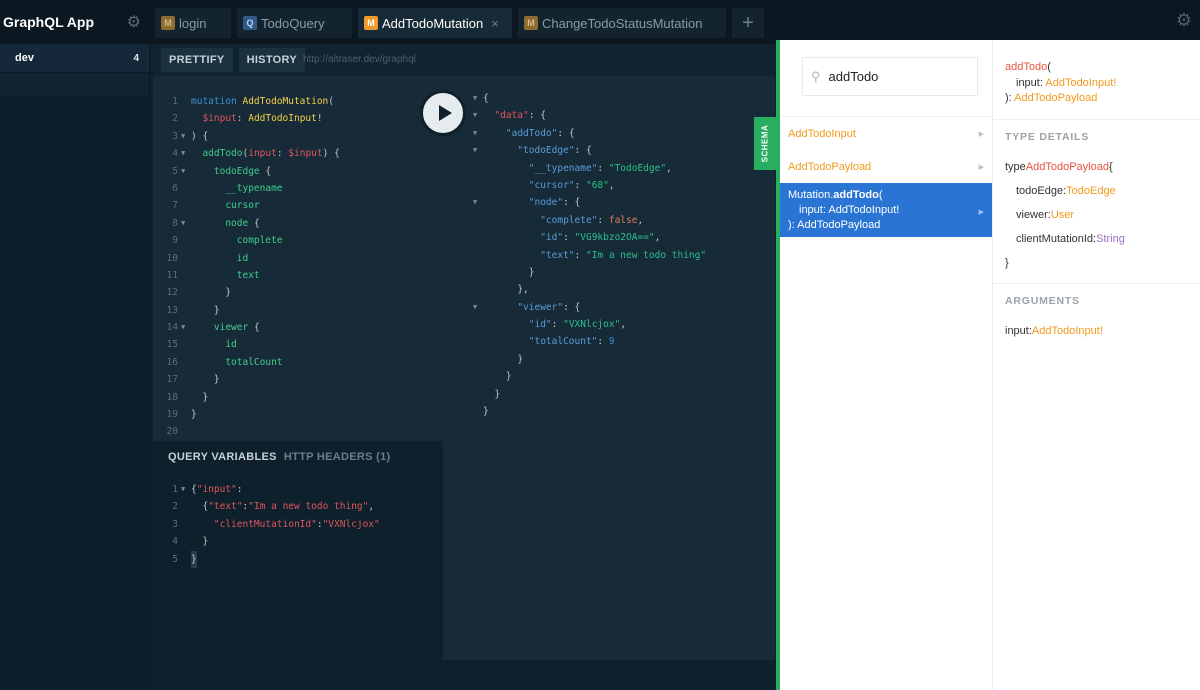  What do you see at coordinates (1110, 166) in the screenshot?
I see `brace: {` at bounding box center [1110, 166].